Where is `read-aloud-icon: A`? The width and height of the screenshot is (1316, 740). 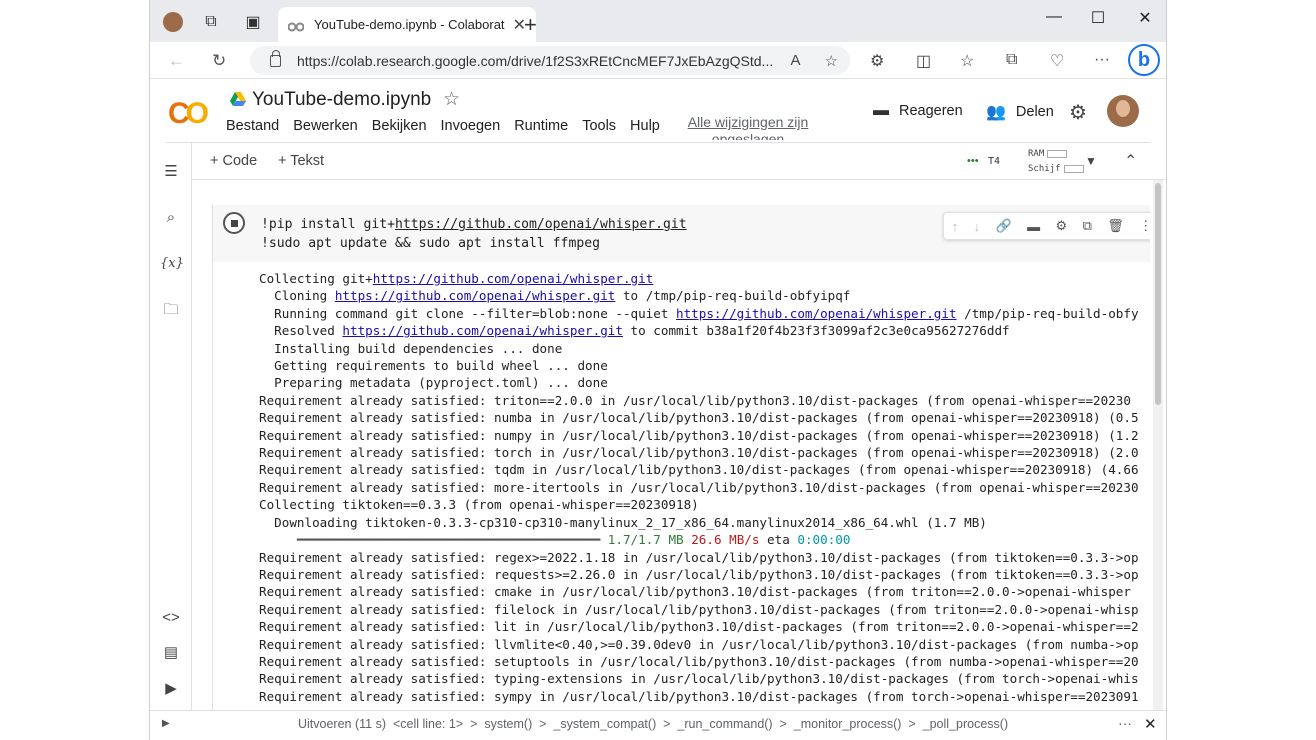 read-aloud-icon: A is located at coordinates (796, 60).